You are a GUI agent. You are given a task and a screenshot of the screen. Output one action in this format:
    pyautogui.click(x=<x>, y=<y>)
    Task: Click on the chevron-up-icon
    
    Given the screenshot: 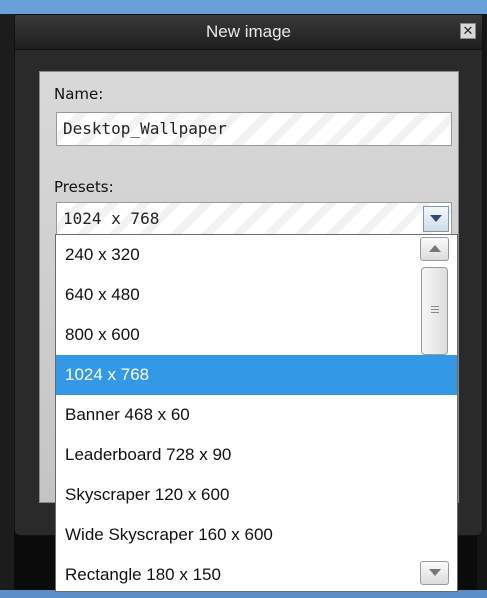 What is the action you would take?
    pyautogui.click(x=435, y=248)
    